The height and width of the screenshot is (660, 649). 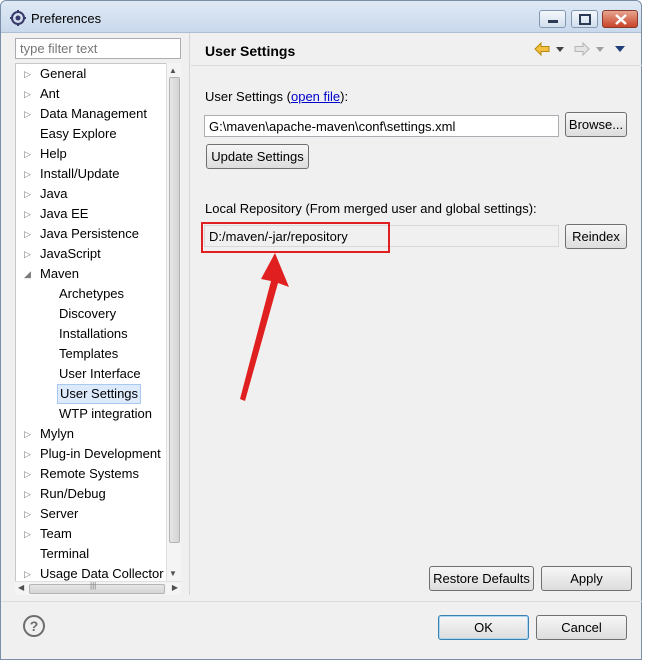 What do you see at coordinates (645, 330) in the screenshot?
I see `background-strip` at bounding box center [645, 330].